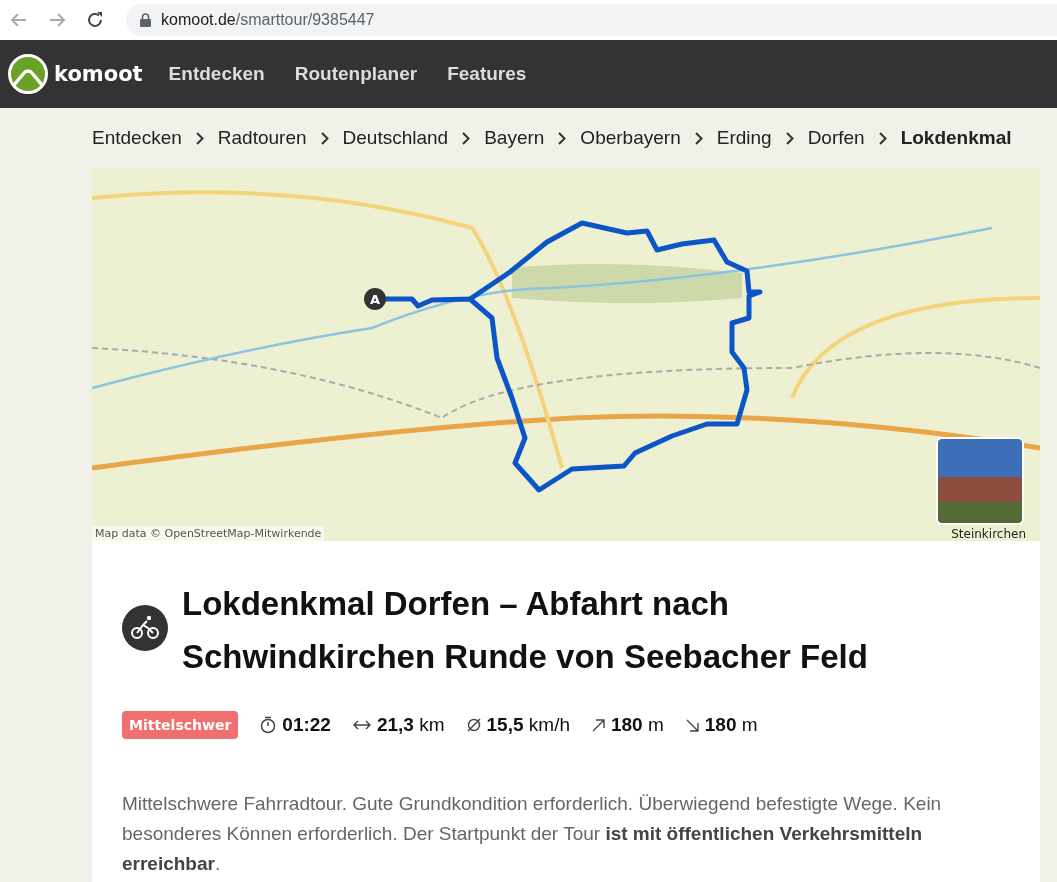 Image resolution: width=1057 pixels, height=882 pixels. Describe the element at coordinates (98, 74) in the screenshot. I see `logo-text: komoot` at that location.